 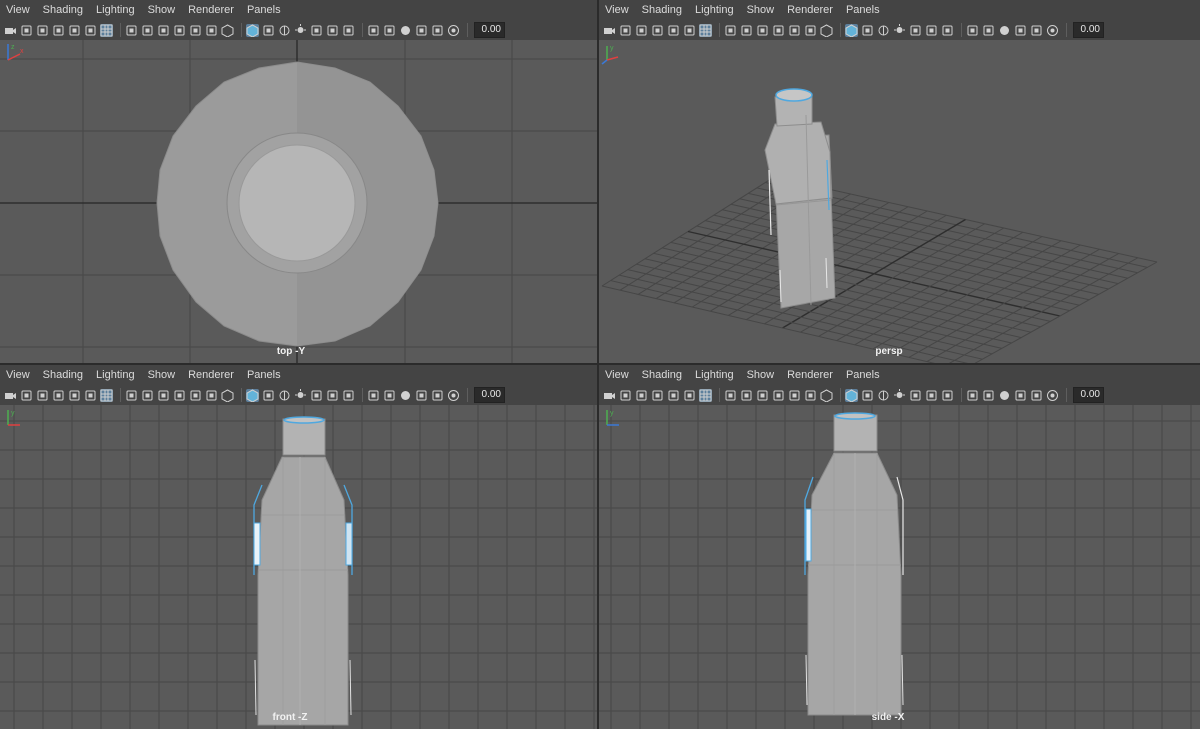 I want to click on menu-renderer: Renderer, so click(x=810, y=10).